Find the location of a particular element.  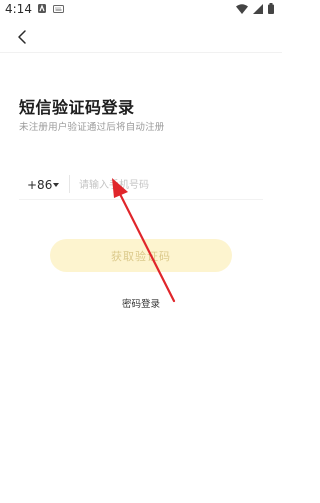

country-code: +86 is located at coordinates (40, 185).